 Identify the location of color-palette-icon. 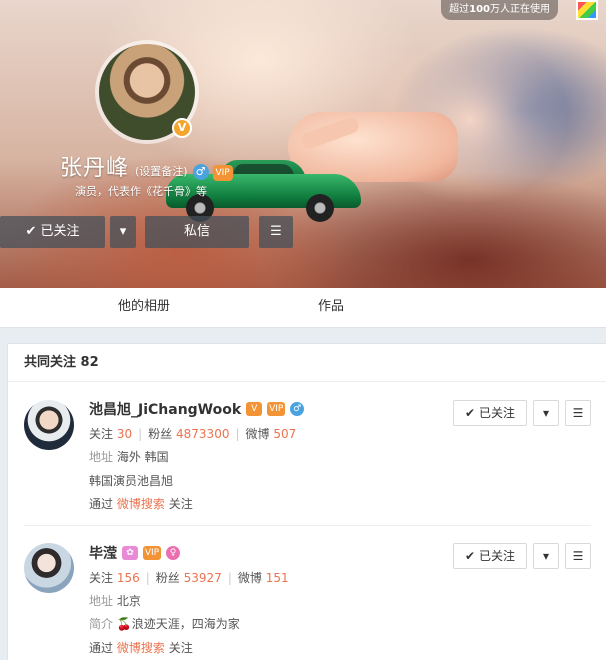
(587, 10).